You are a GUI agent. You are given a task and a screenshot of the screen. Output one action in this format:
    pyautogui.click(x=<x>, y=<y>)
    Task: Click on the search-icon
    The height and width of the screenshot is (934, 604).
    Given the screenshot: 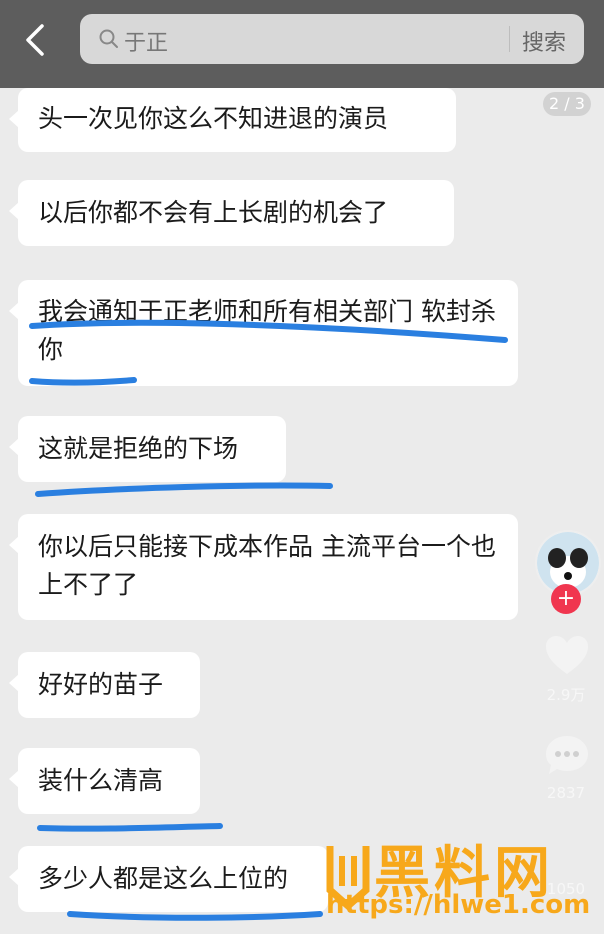 What is the action you would take?
    pyautogui.click(x=108, y=38)
    